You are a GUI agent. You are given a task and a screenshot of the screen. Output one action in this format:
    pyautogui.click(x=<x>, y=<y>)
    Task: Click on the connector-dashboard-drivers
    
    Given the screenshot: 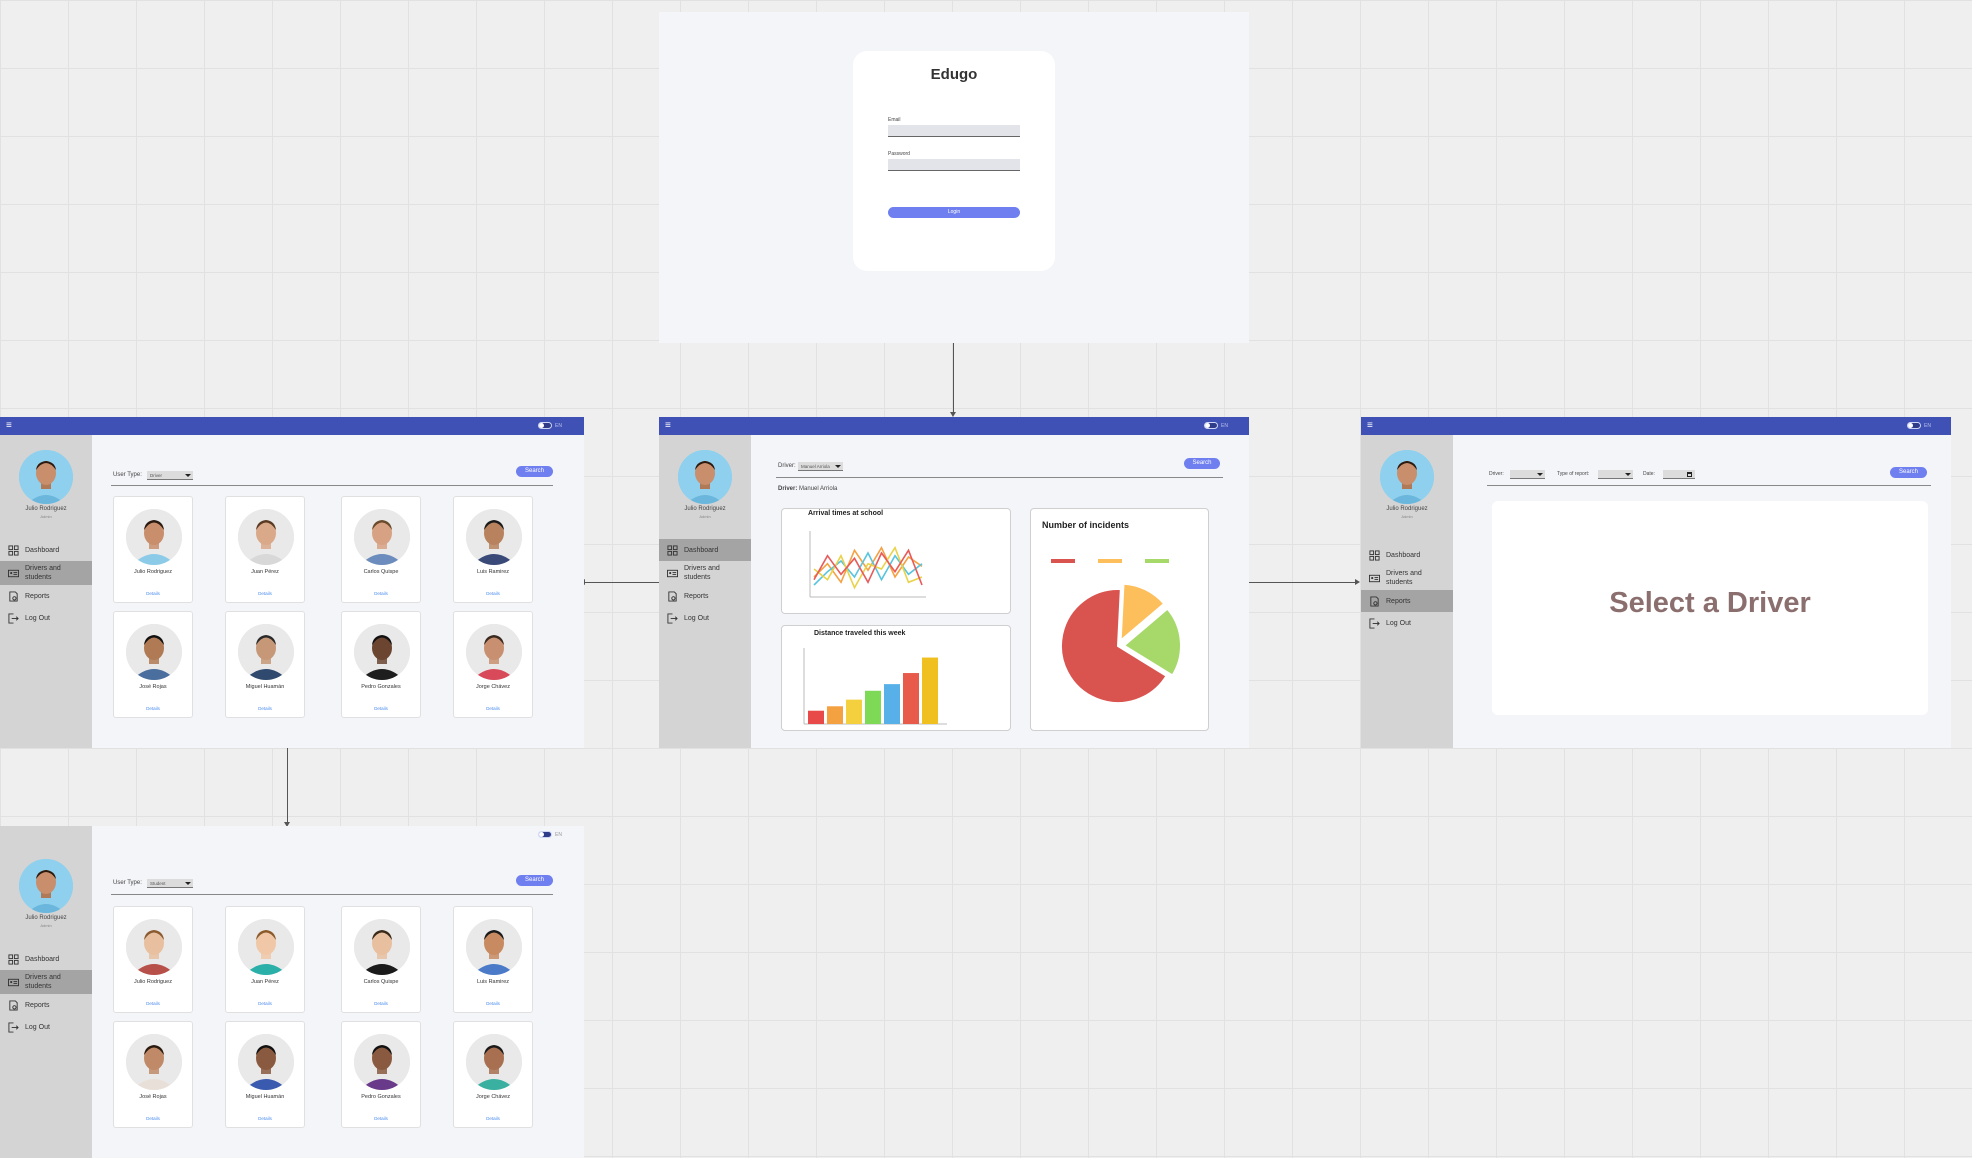 What is the action you would take?
    pyautogui.click(x=621, y=582)
    